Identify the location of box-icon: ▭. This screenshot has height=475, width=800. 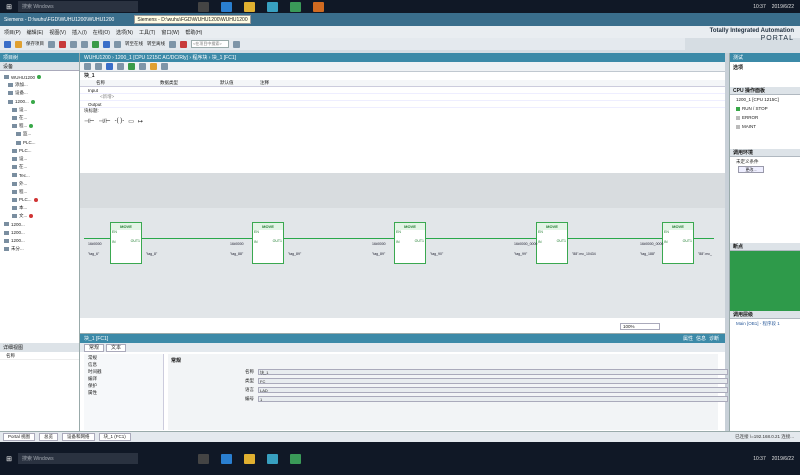
(131, 121).